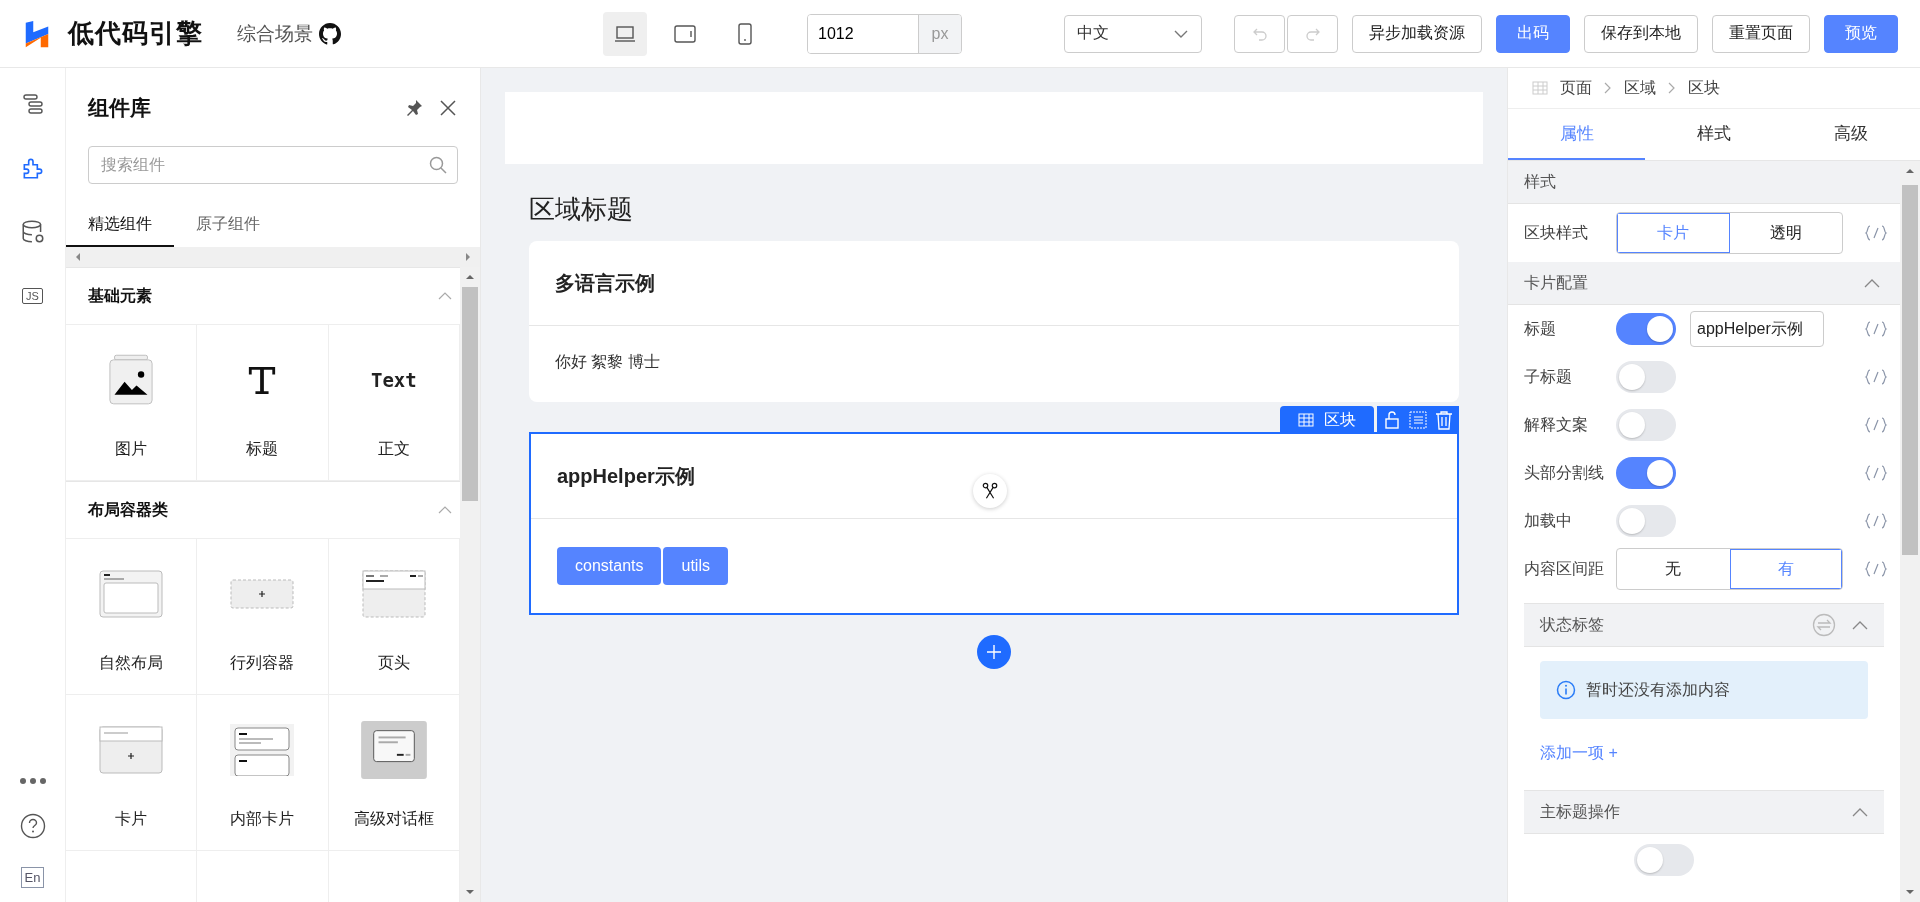 The width and height of the screenshot is (1920, 902). What do you see at coordinates (625, 33) in the screenshot?
I see `device-button` at bounding box center [625, 33].